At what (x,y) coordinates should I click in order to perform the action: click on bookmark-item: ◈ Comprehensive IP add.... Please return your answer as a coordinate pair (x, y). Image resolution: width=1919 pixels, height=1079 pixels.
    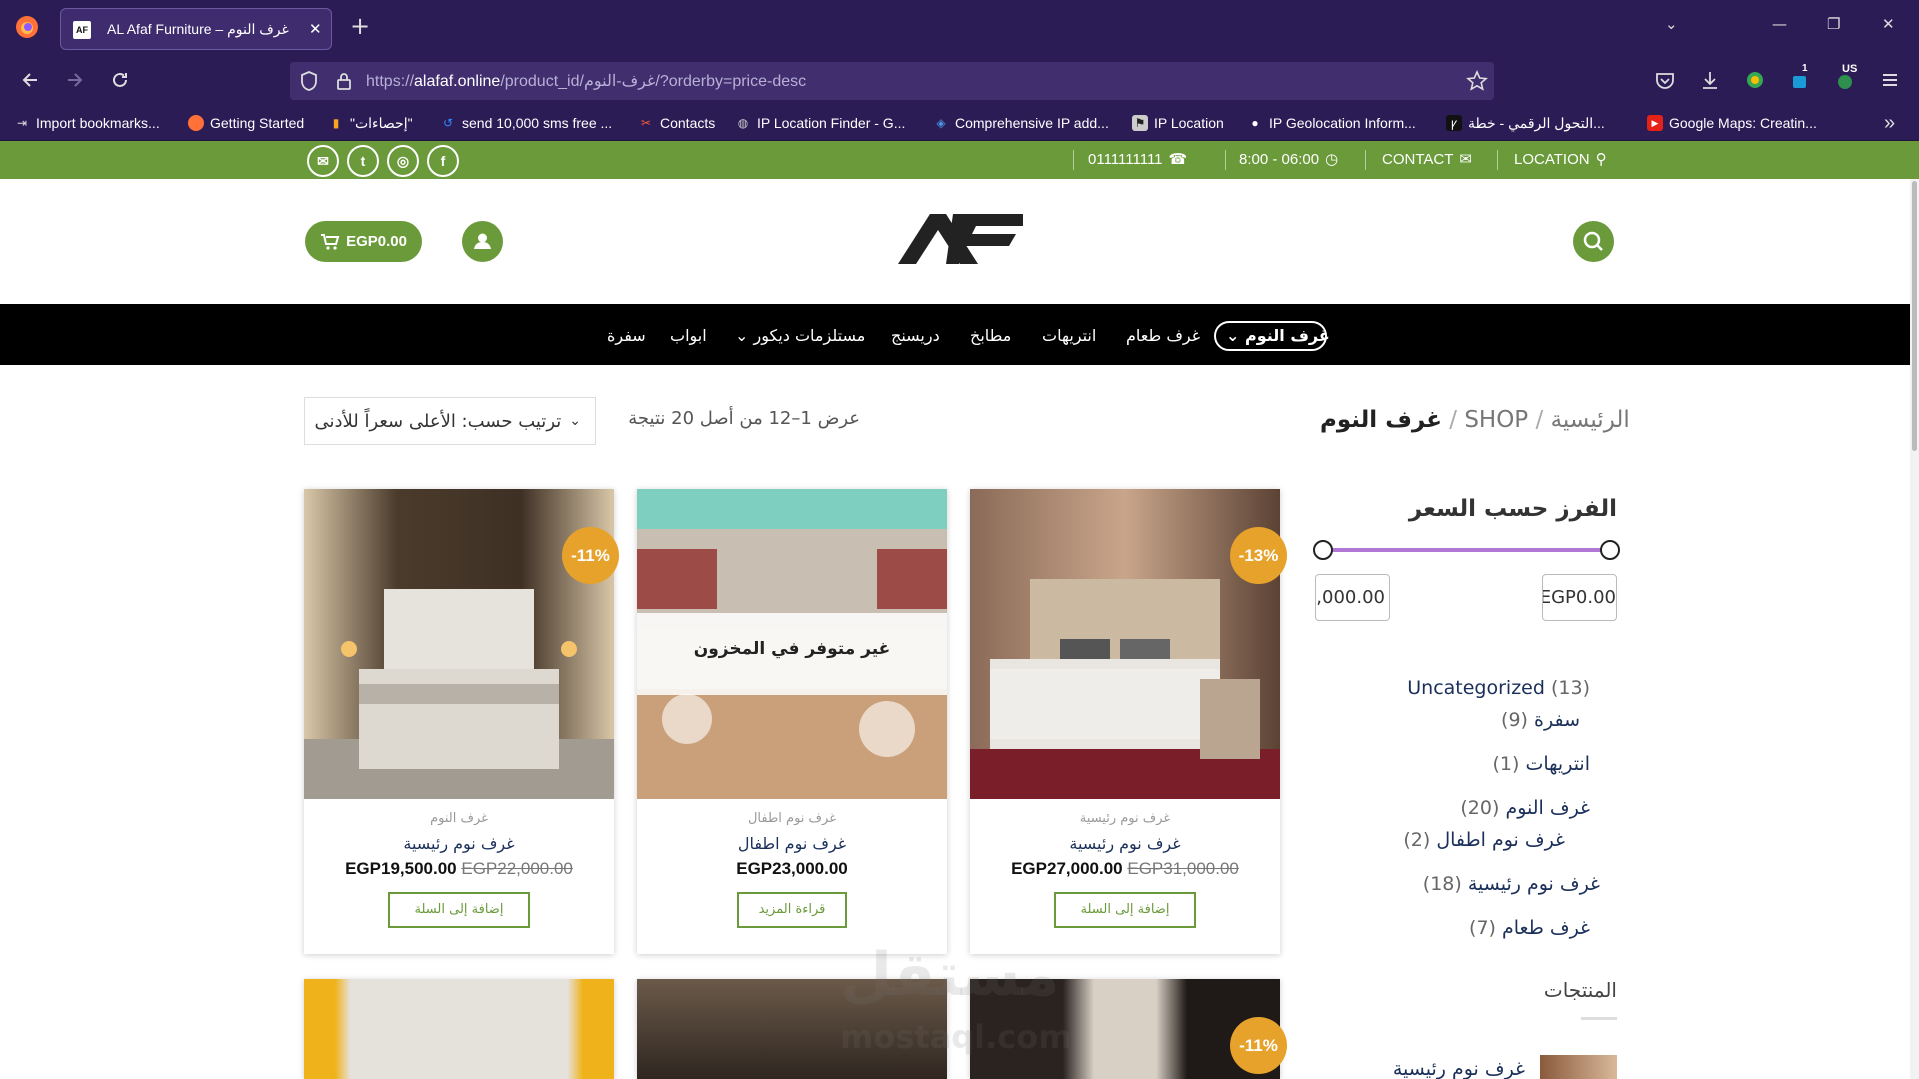
    Looking at the image, I should click on (1020, 123).